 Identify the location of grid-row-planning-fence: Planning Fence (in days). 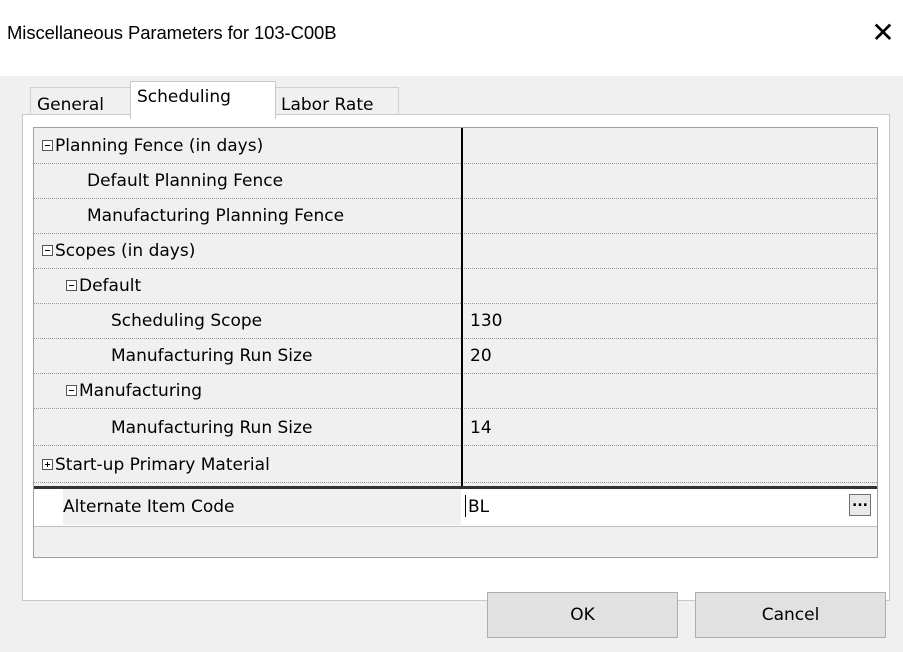
(455, 146).